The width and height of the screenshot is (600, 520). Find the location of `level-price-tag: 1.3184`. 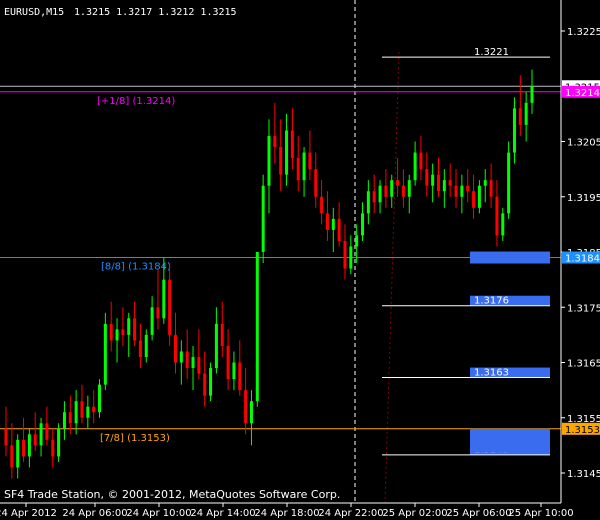

level-price-tag: 1.3184 is located at coordinates (582, 259).